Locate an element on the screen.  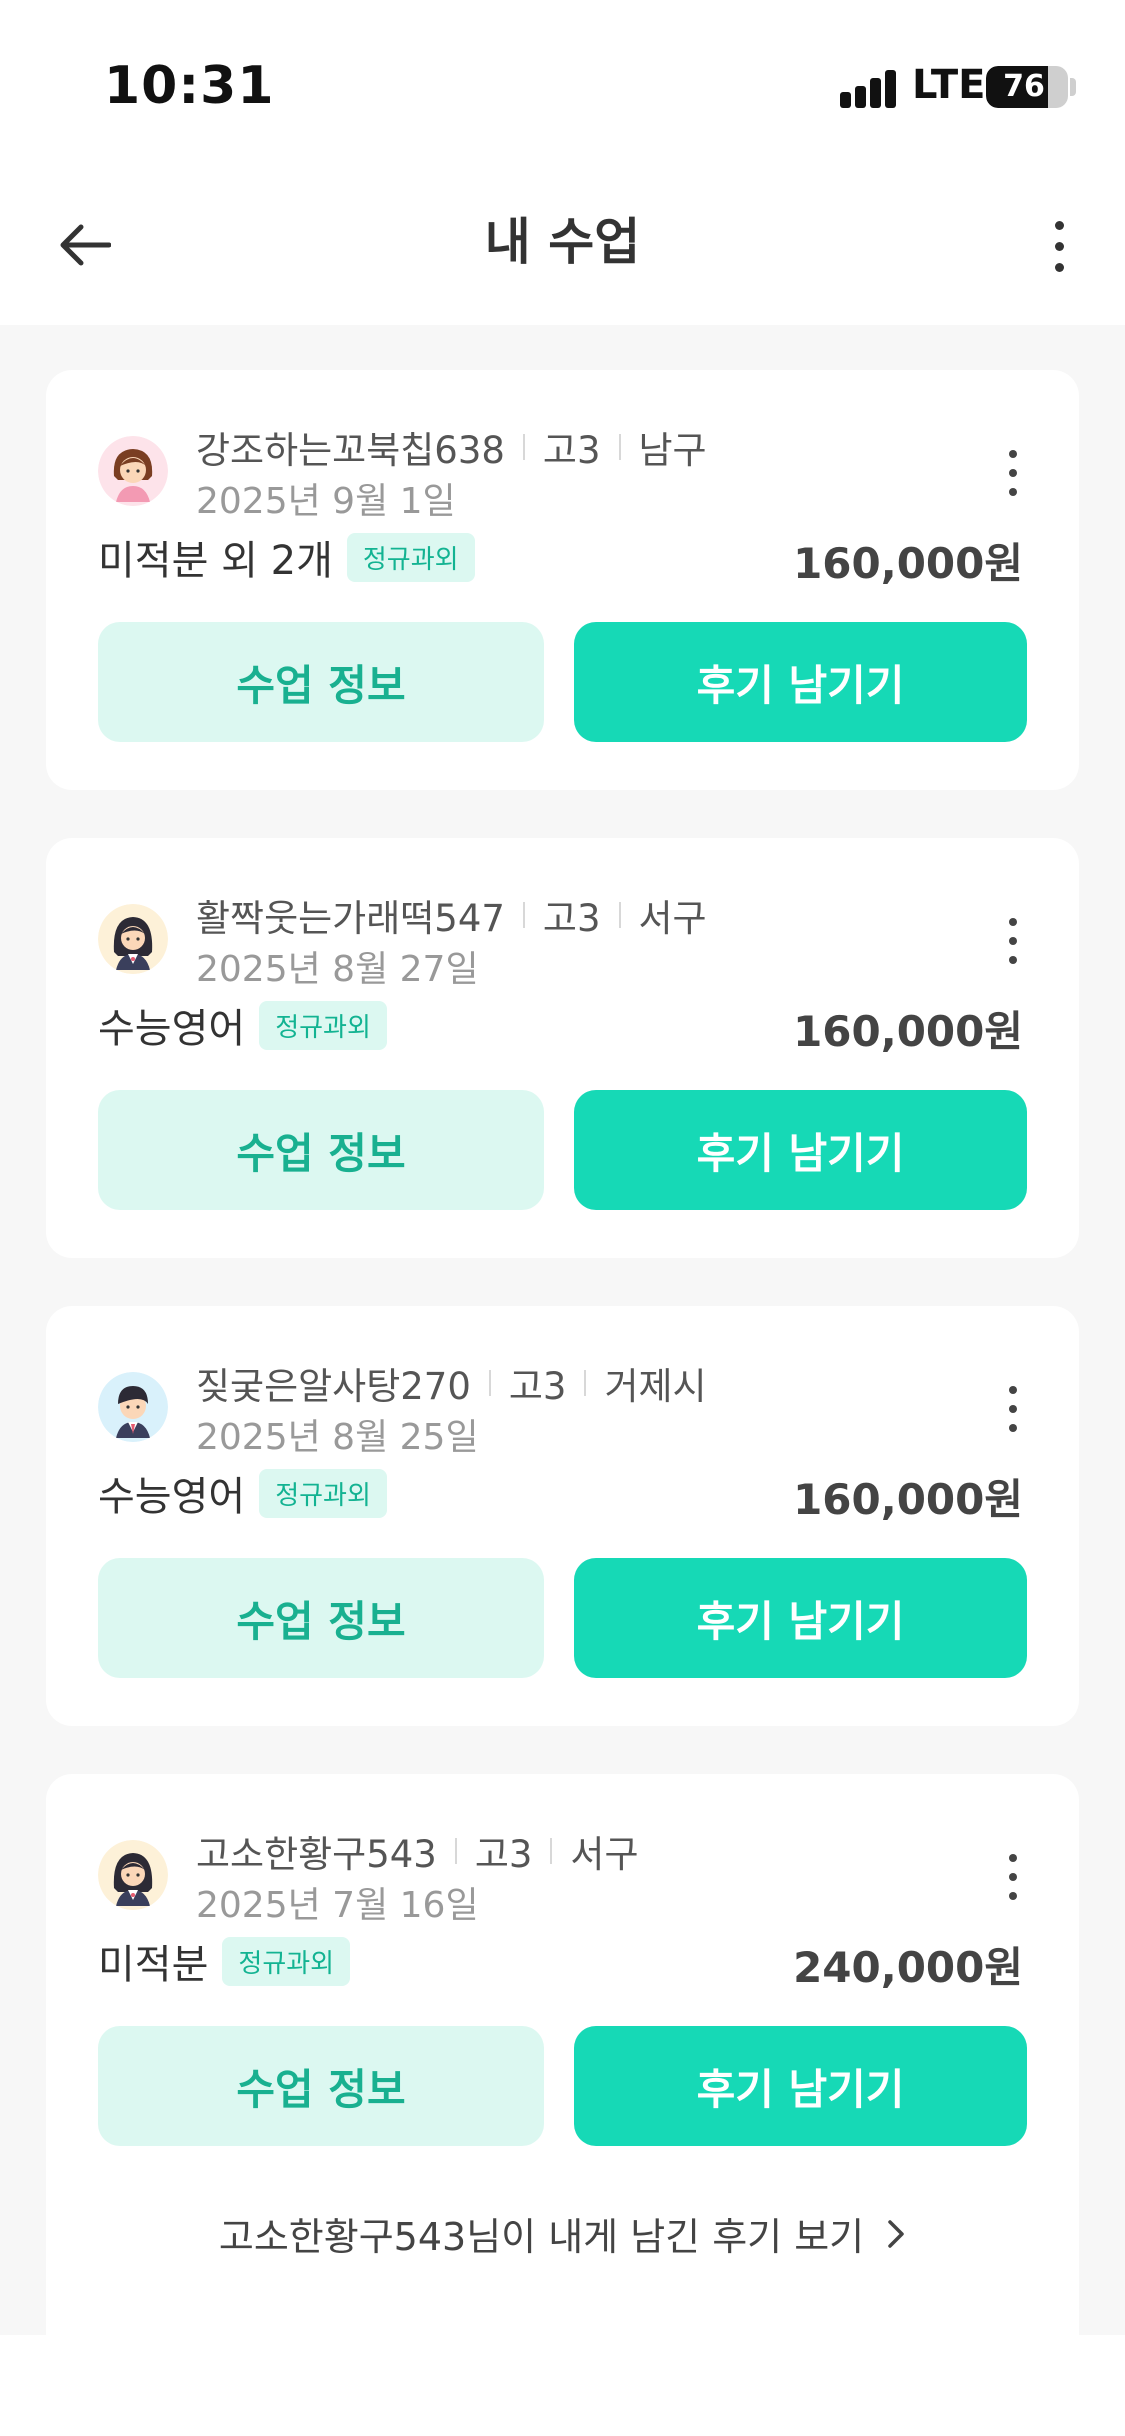
bottom-safe-area is located at coordinates (562, 2385).